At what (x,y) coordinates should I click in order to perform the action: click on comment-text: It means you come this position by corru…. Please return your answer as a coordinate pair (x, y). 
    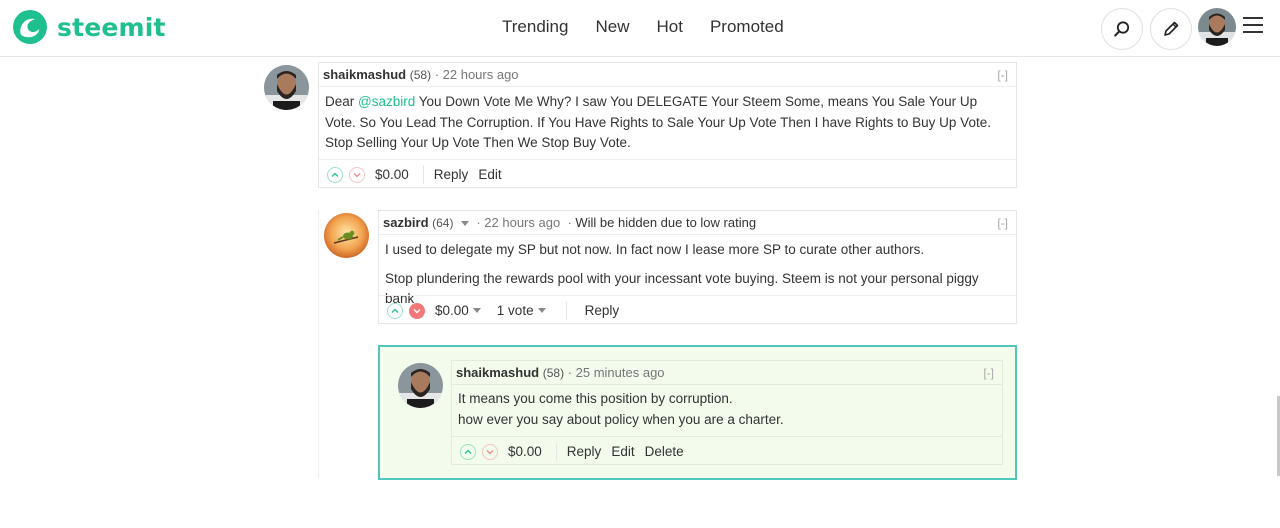
    Looking at the image, I should click on (595, 398).